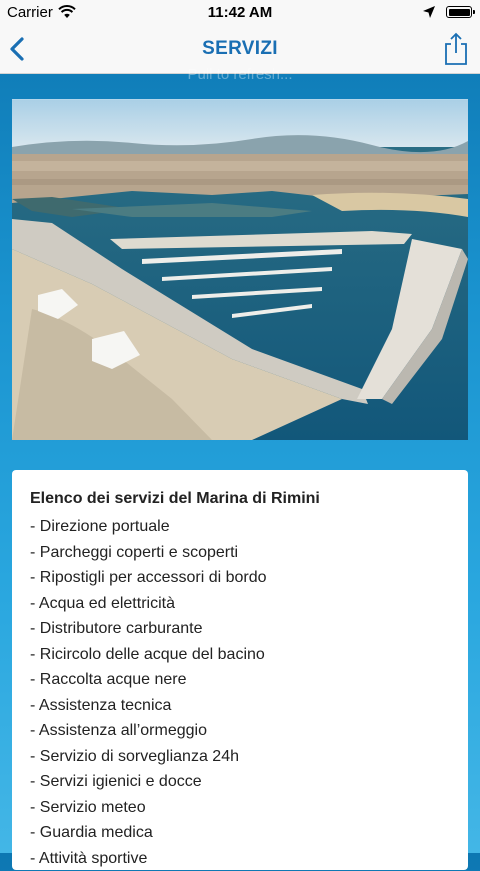  I want to click on list-item: - Servizio meteo, so click(249, 808).